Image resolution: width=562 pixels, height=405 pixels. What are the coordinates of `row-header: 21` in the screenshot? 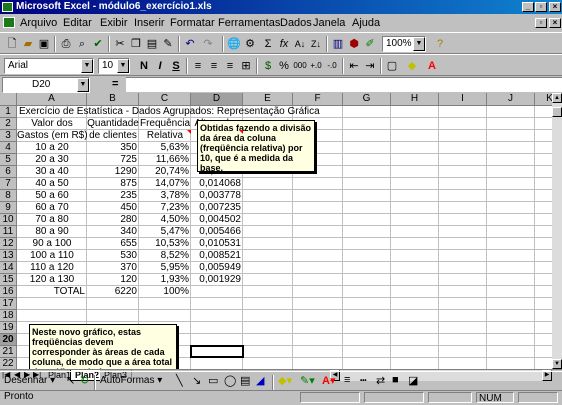 It's located at (8, 352).